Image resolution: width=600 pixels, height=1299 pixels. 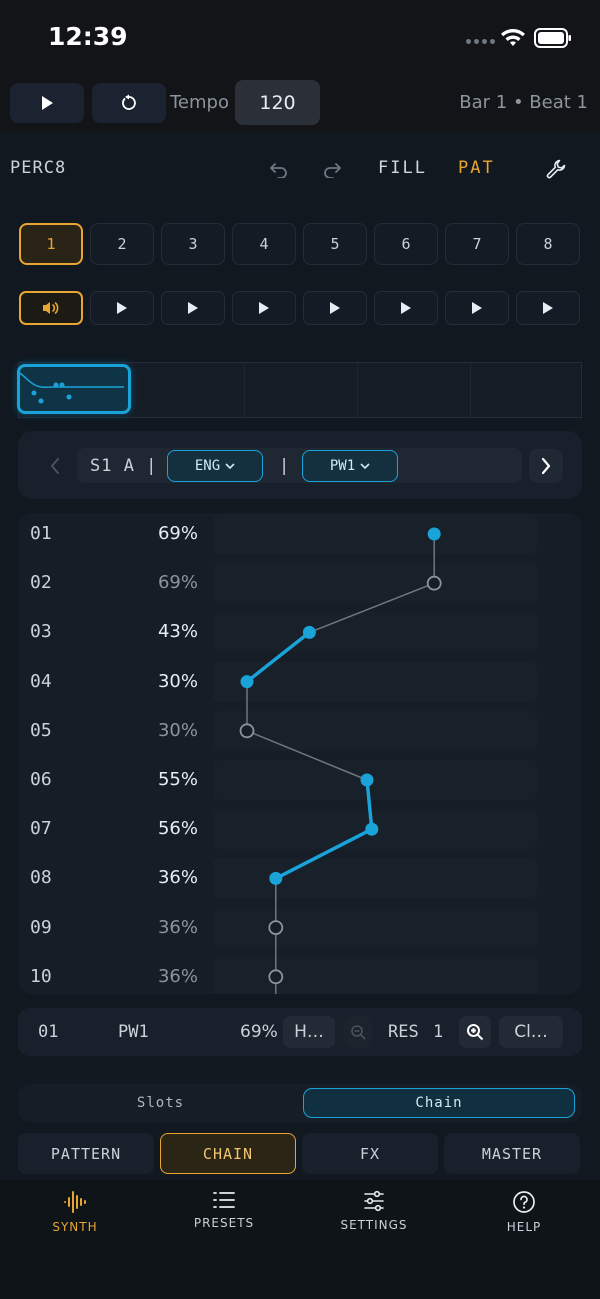 What do you see at coordinates (86, 1153) in the screenshot?
I see `mode-tab-pattern: PATTERN` at bounding box center [86, 1153].